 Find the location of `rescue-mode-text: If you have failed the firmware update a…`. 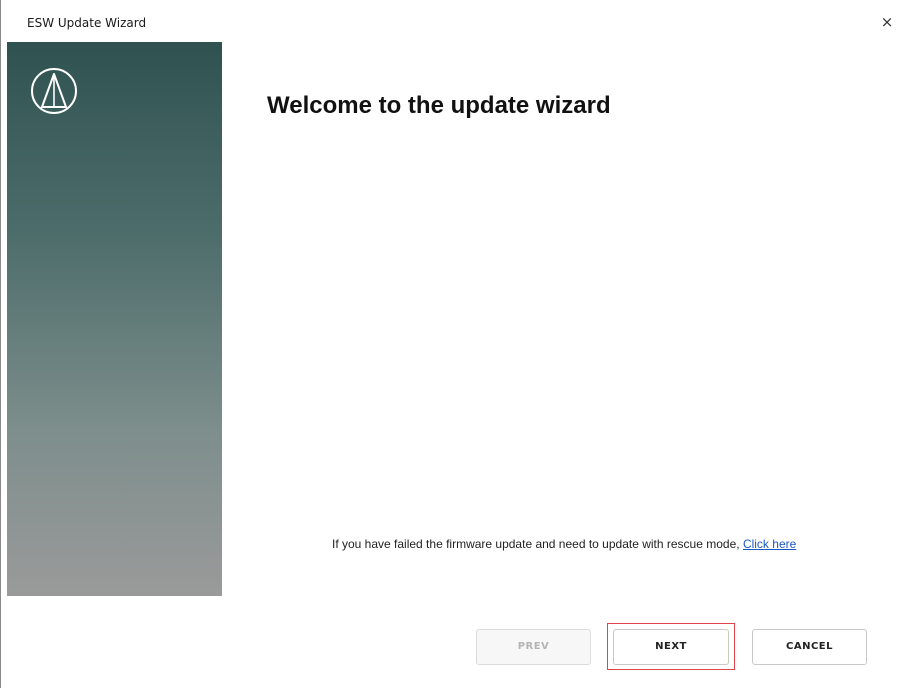

rescue-mode-text: If you have failed the firmware update a… is located at coordinates (537, 544).